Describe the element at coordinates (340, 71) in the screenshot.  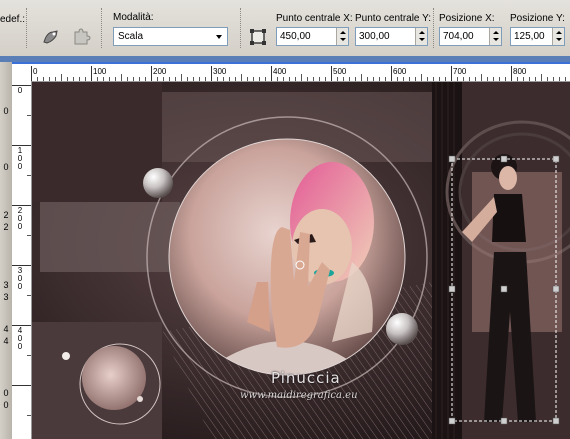
I see `ruler-label: 500` at that location.